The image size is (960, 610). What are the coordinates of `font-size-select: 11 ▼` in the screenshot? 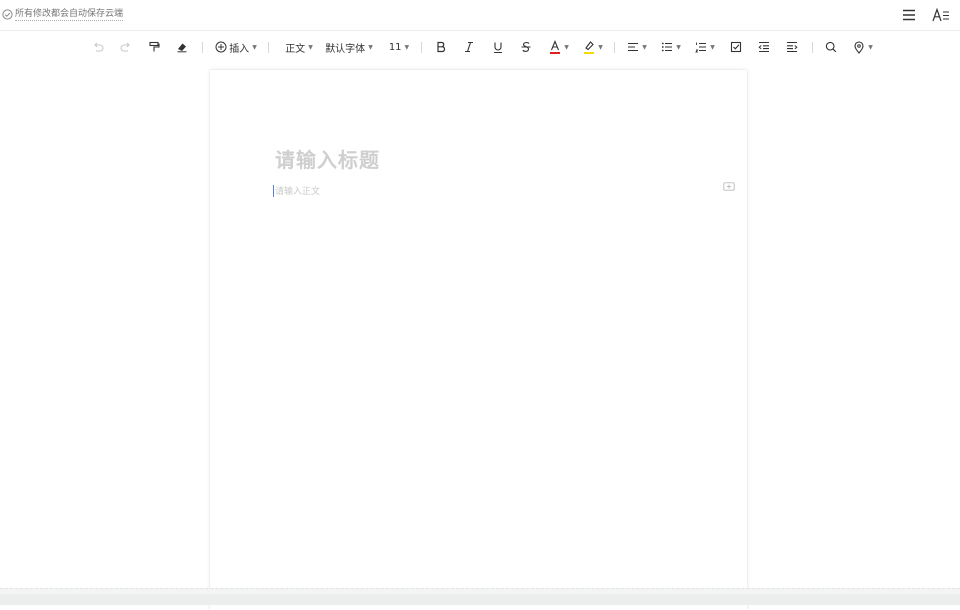 It's located at (399, 47).